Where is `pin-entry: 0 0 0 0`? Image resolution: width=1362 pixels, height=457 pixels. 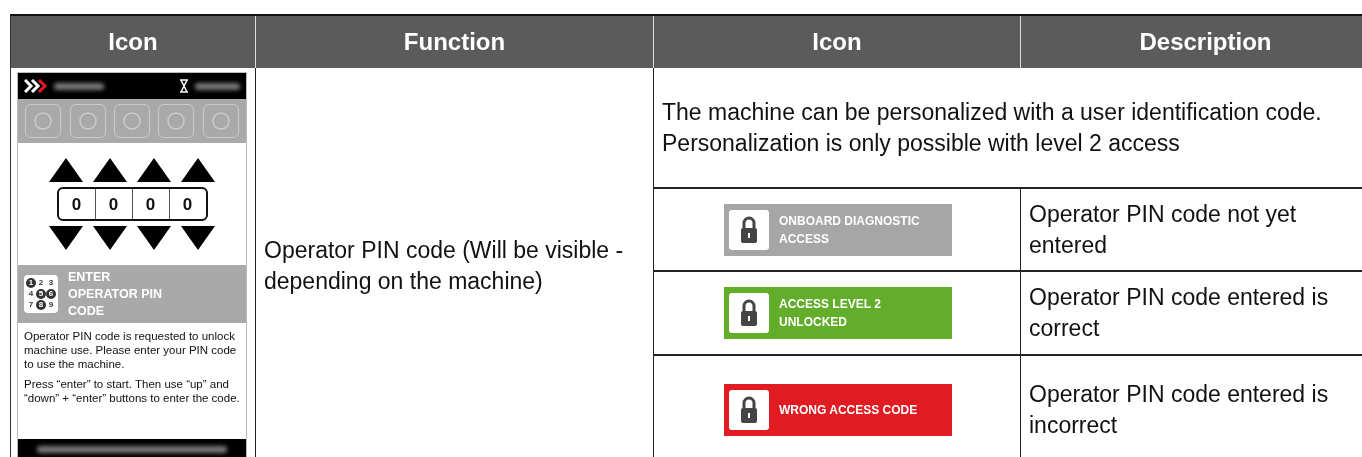 pin-entry: 0 0 0 0 is located at coordinates (132, 204).